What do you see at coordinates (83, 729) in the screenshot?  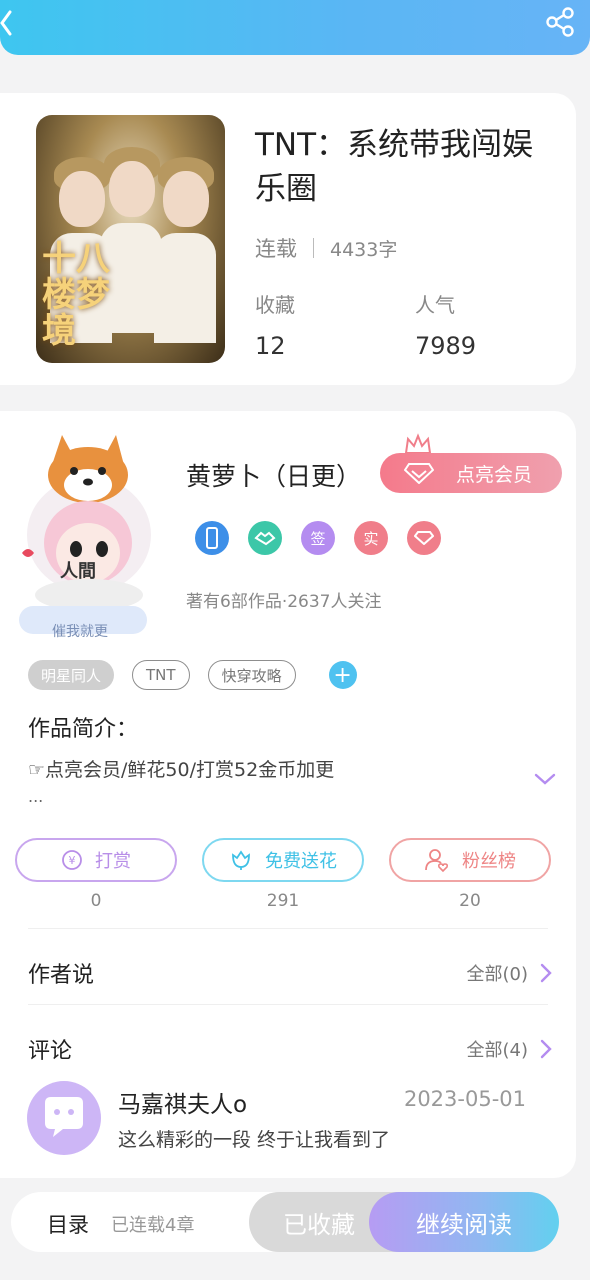 I see `intro-title: 作品简介：` at bounding box center [83, 729].